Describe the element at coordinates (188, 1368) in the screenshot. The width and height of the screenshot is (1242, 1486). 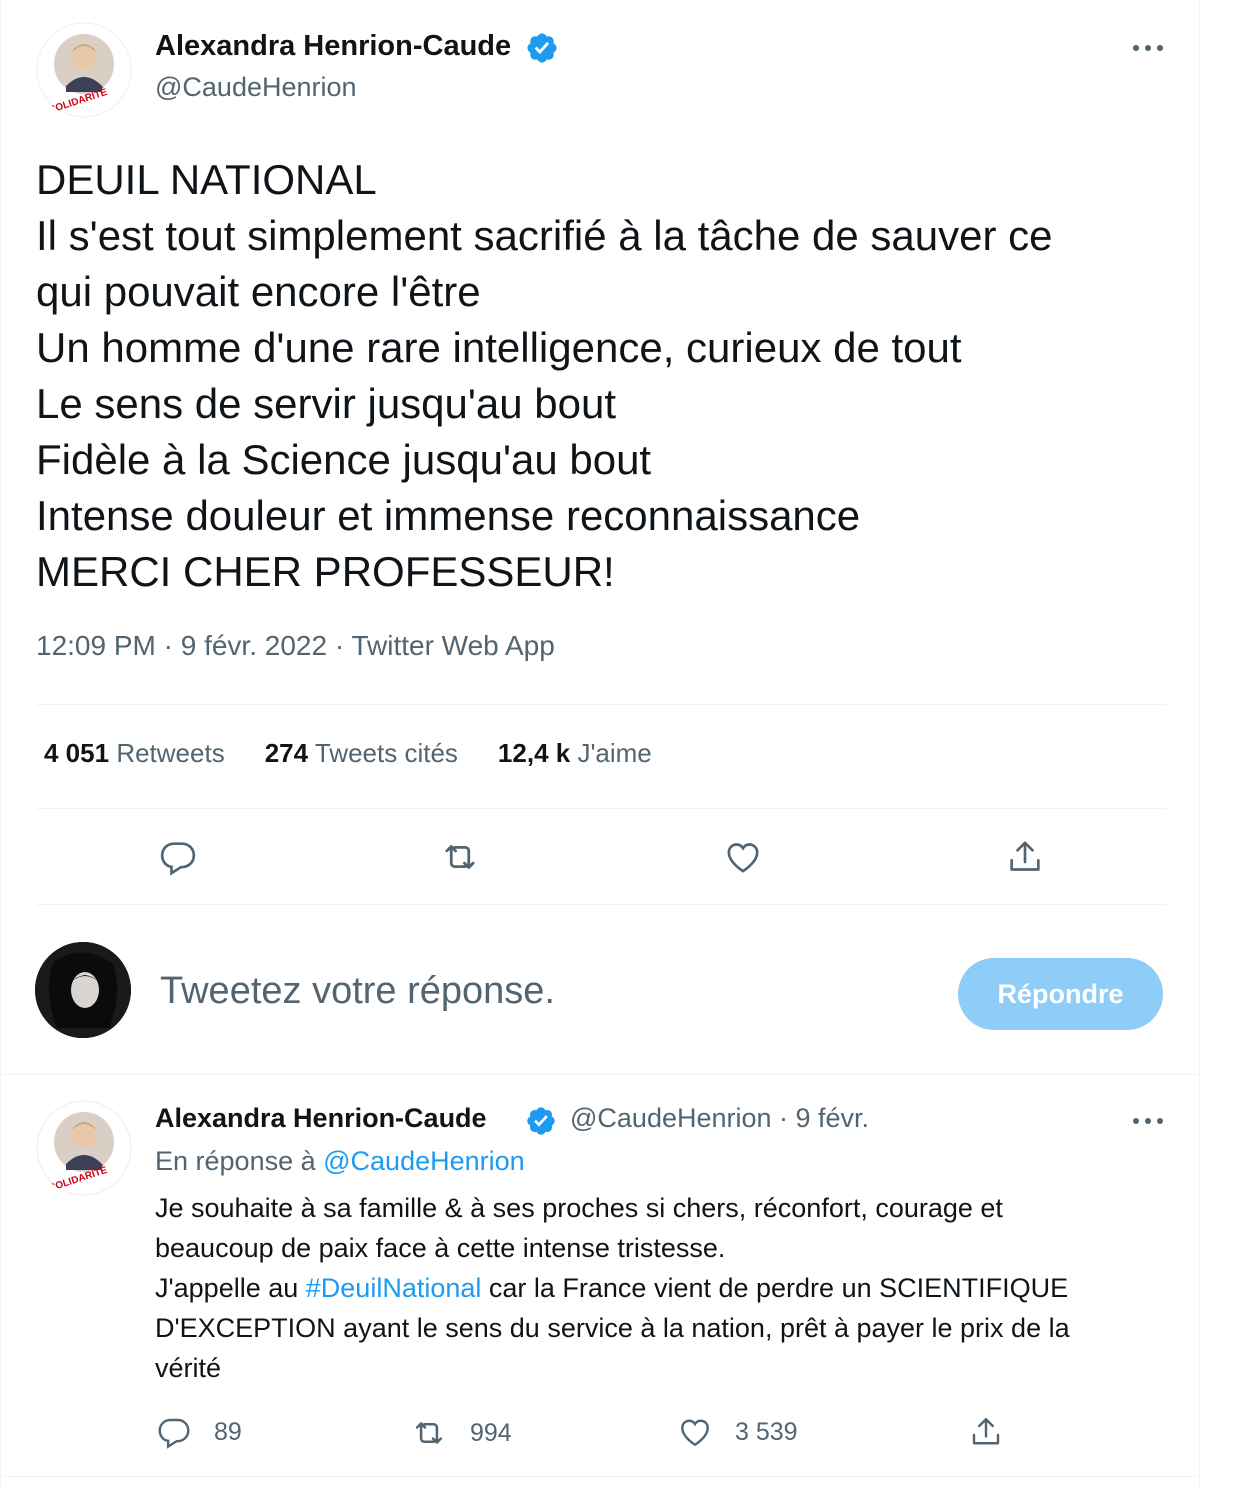
I see `reply-line: vérité` at that location.